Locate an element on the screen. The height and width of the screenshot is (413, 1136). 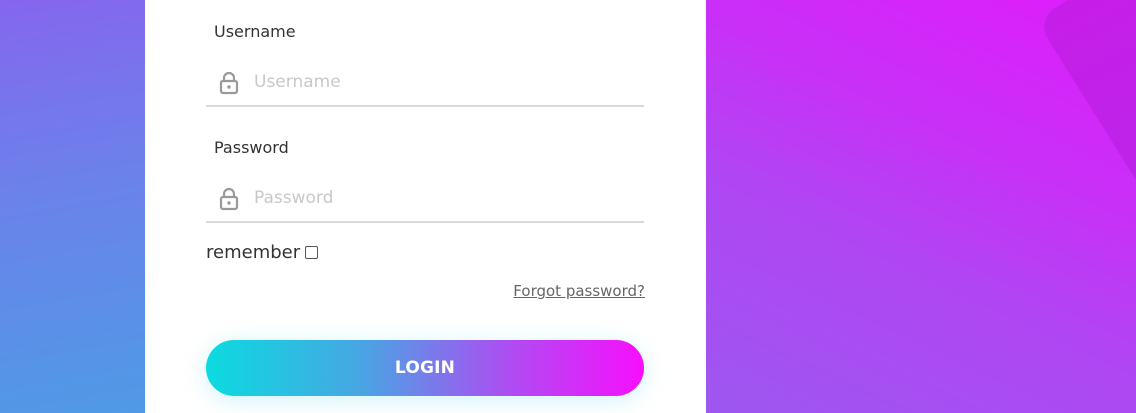
remember-row: remember is located at coordinates (262, 252).